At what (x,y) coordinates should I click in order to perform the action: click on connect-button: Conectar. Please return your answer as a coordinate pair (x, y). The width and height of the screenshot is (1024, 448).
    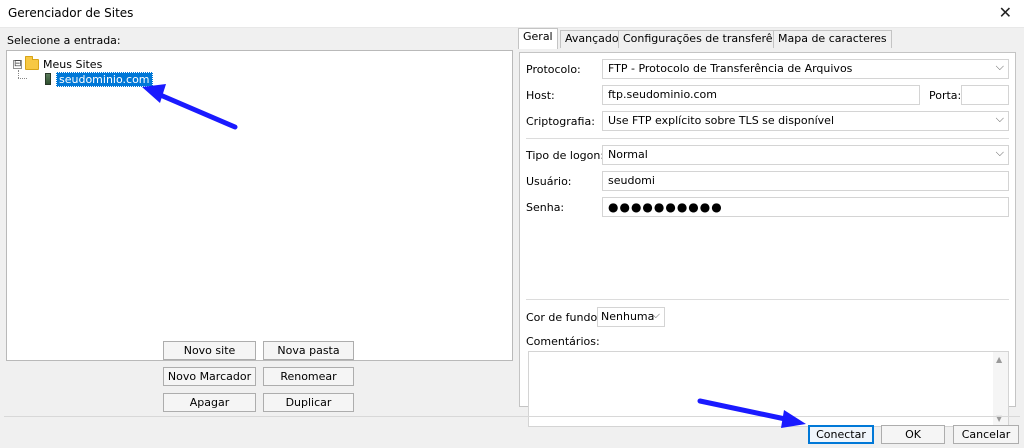
    Looking at the image, I should click on (841, 434).